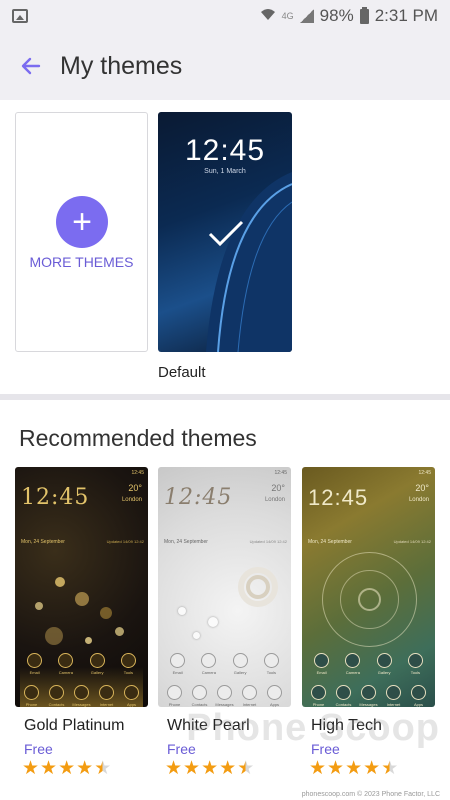 This screenshot has height=800, width=450. What do you see at coordinates (225, 171) in the screenshot?
I see `default-date: Sun, 1 March` at bounding box center [225, 171].